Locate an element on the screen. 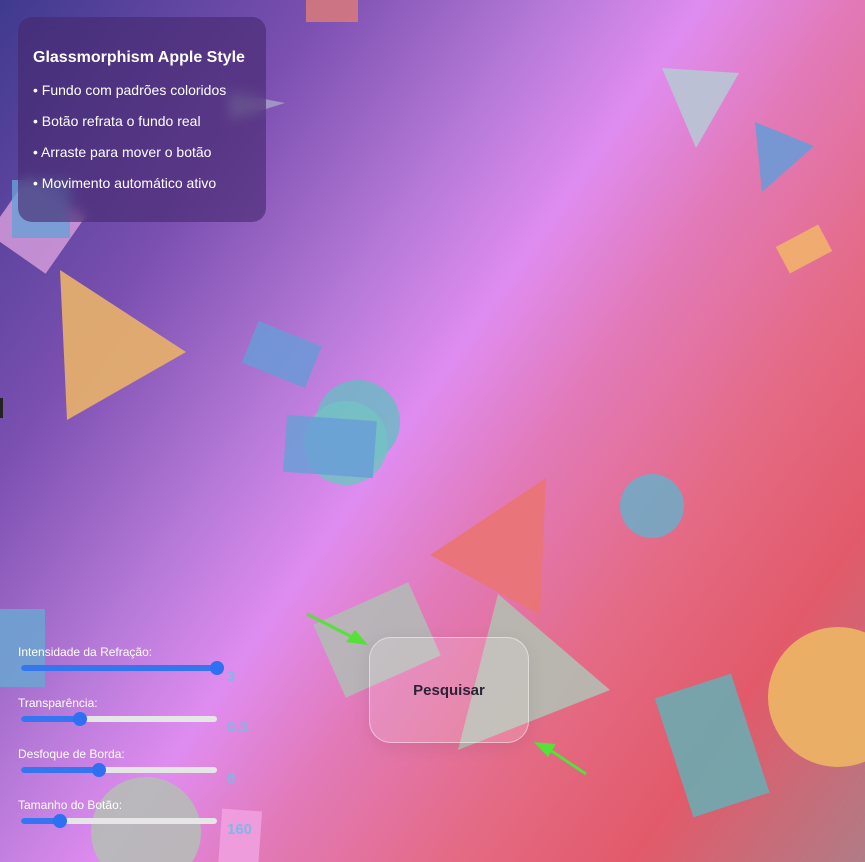  control-button-size: Tamanho do Botão: 160 is located at coordinates (143, 823).